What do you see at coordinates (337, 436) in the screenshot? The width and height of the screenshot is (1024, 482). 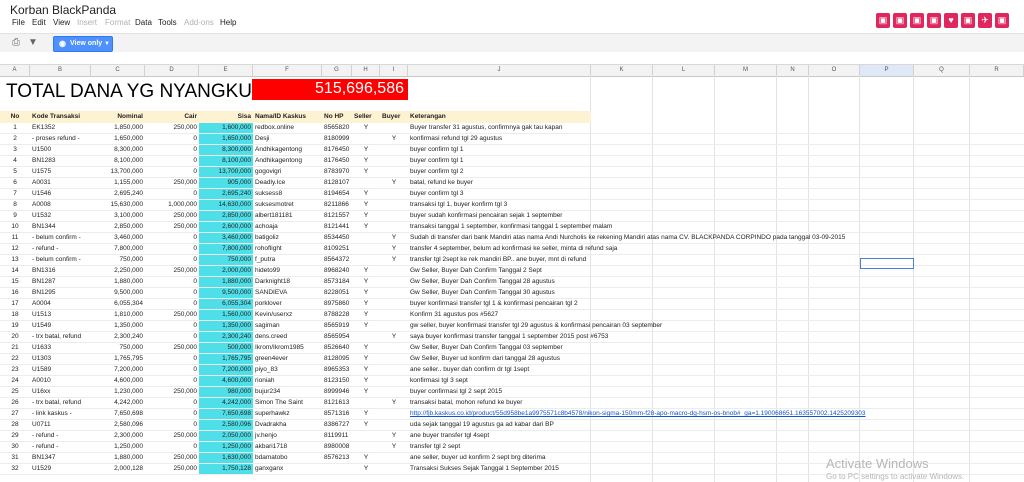 I see `cell-hp: 8119911` at bounding box center [337, 436].